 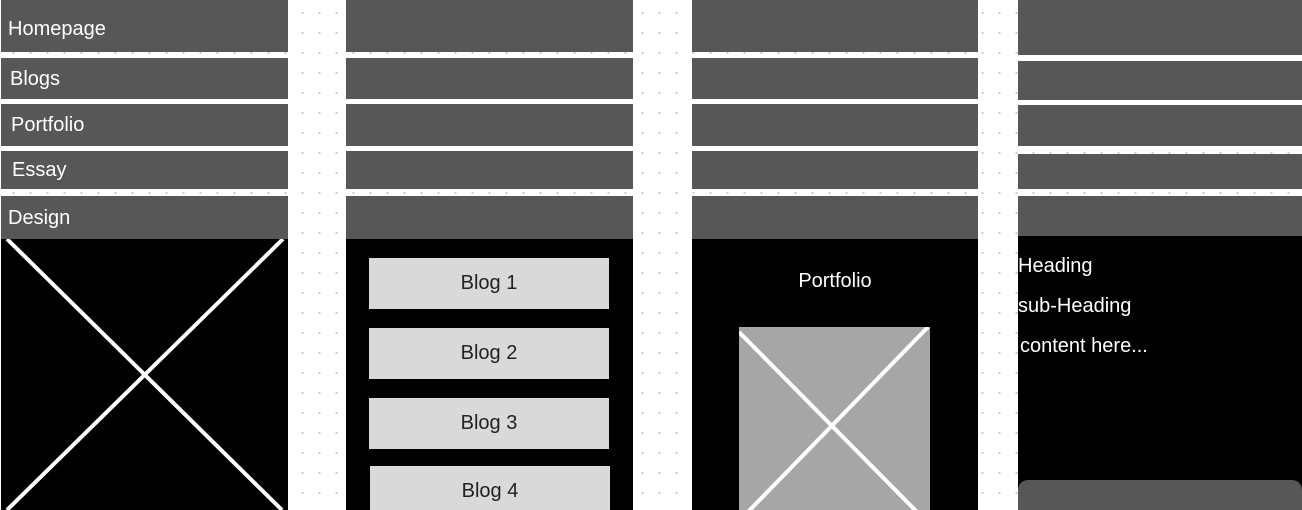 What do you see at coordinates (144, 170) in the screenshot?
I see `nav-essay: Essay` at bounding box center [144, 170].